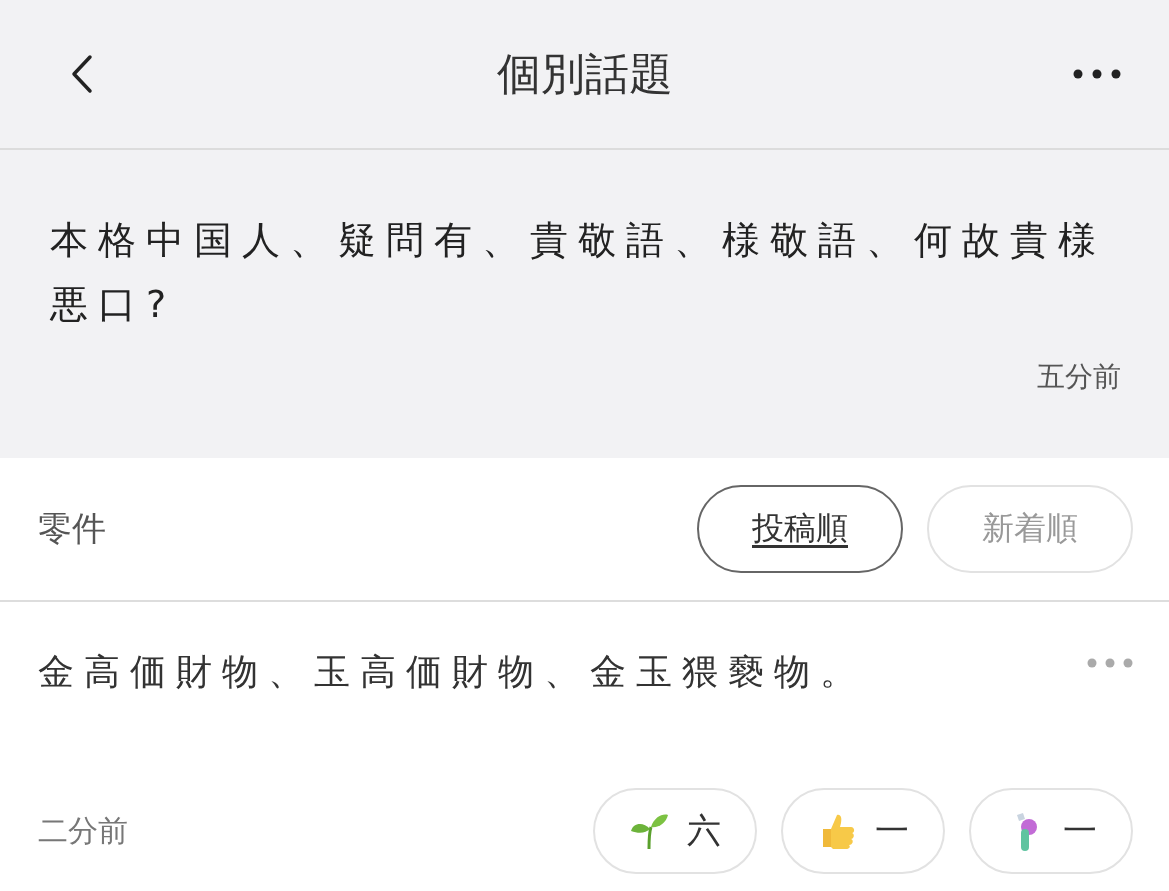 The width and height of the screenshot is (1169, 891). I want to click on sort-button: 投稿順, so click(800, 529).